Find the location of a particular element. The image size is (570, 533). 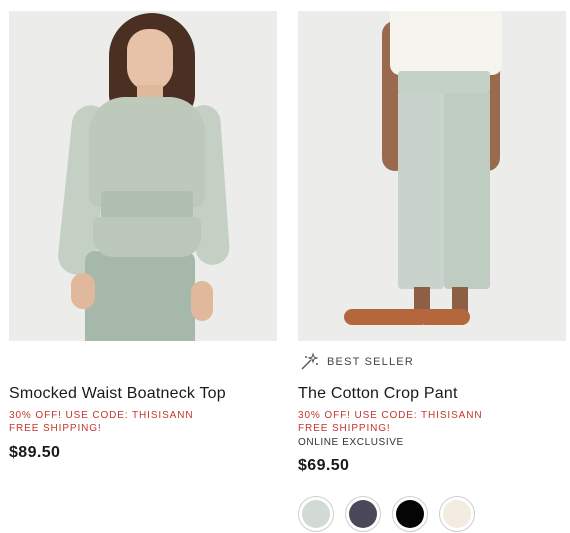

color-swatch-sage is located at coordinates (316, 514).